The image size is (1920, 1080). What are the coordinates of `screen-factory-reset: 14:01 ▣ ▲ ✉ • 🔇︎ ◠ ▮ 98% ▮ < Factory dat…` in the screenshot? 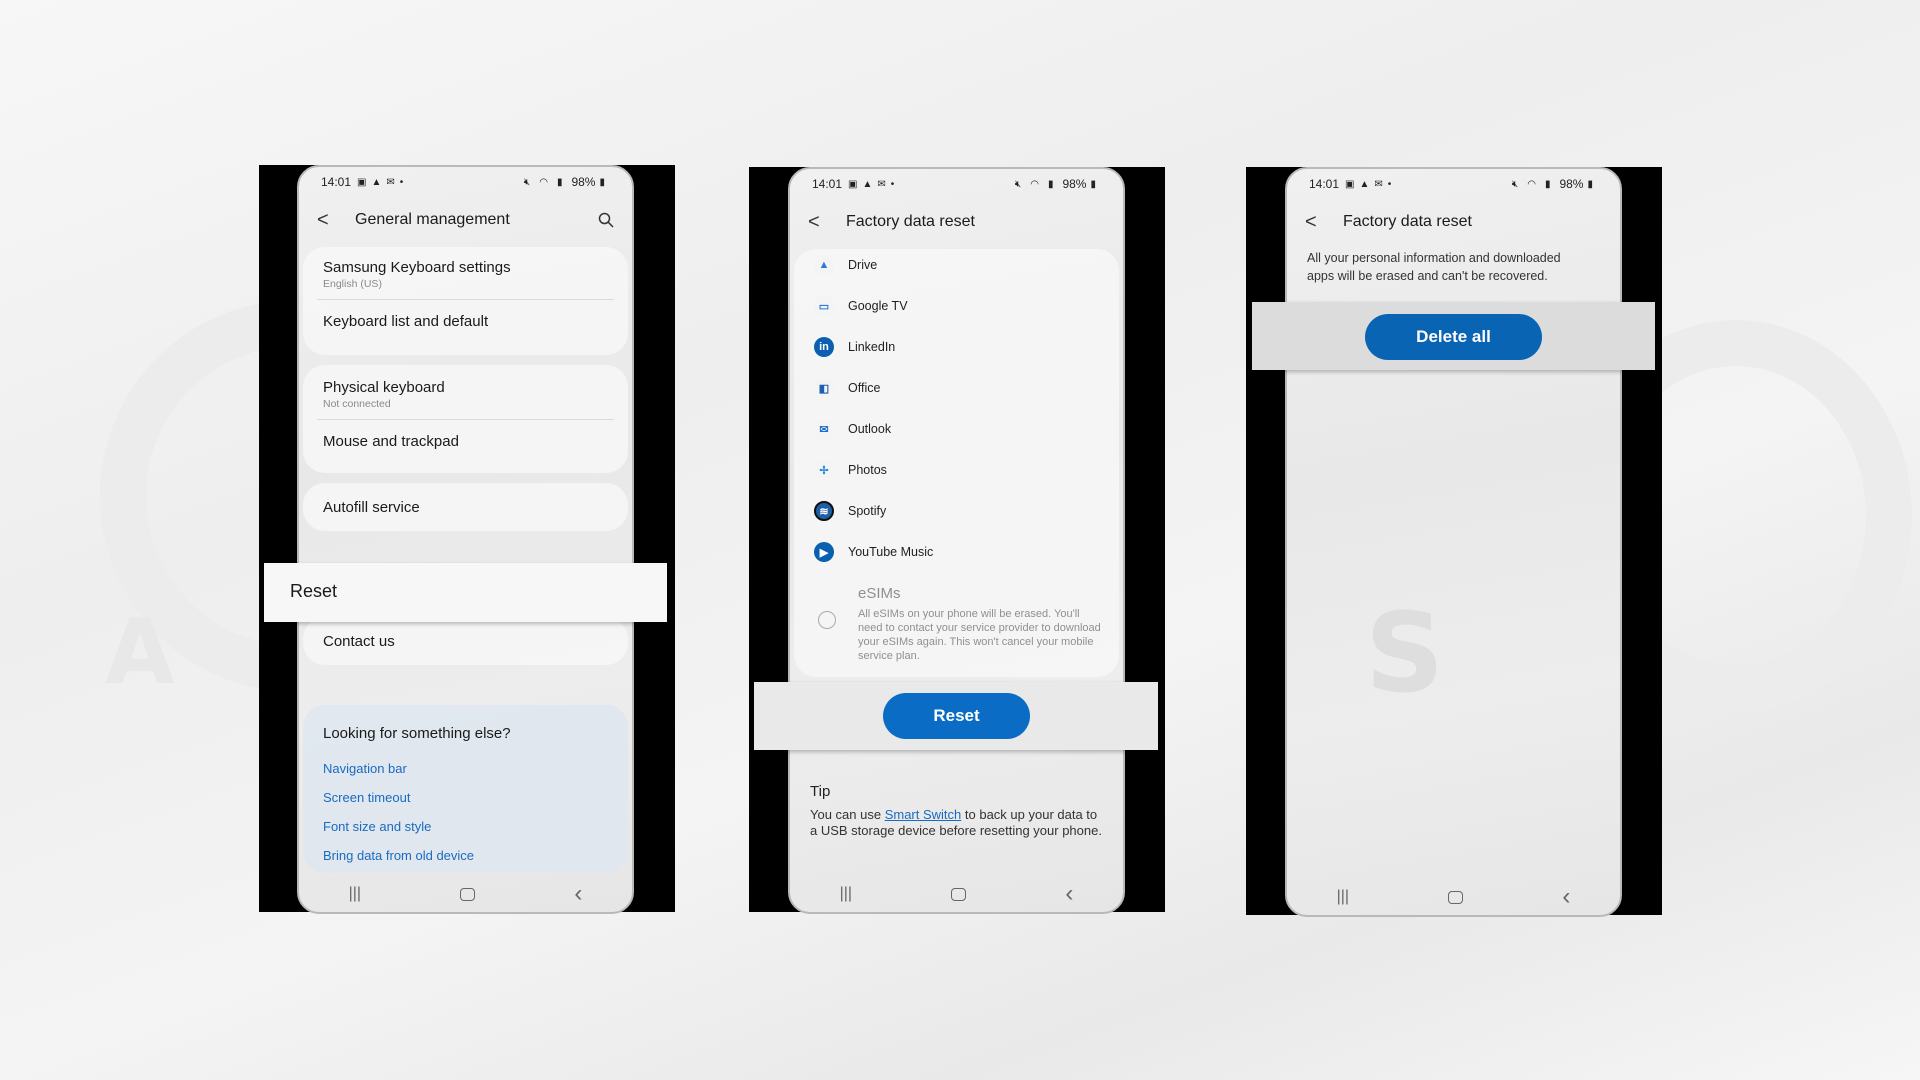 It's located at (956, 540).